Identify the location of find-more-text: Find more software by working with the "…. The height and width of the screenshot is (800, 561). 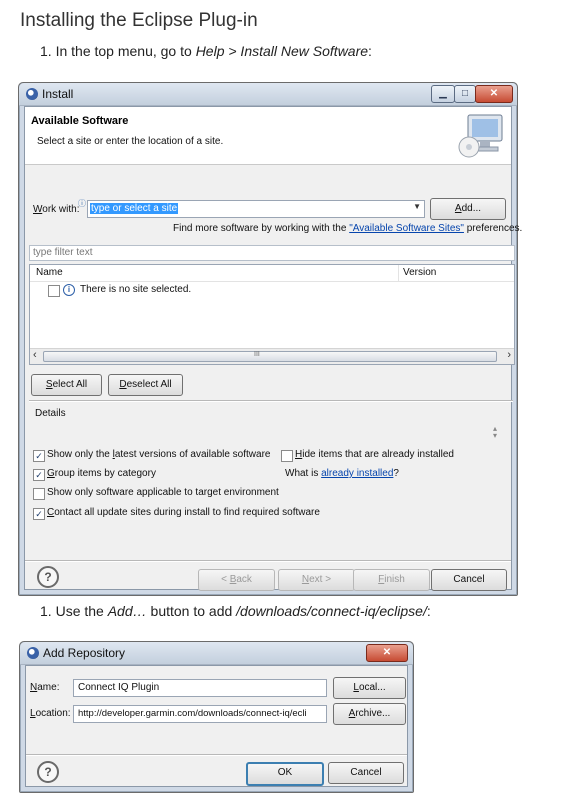
(347, 228).